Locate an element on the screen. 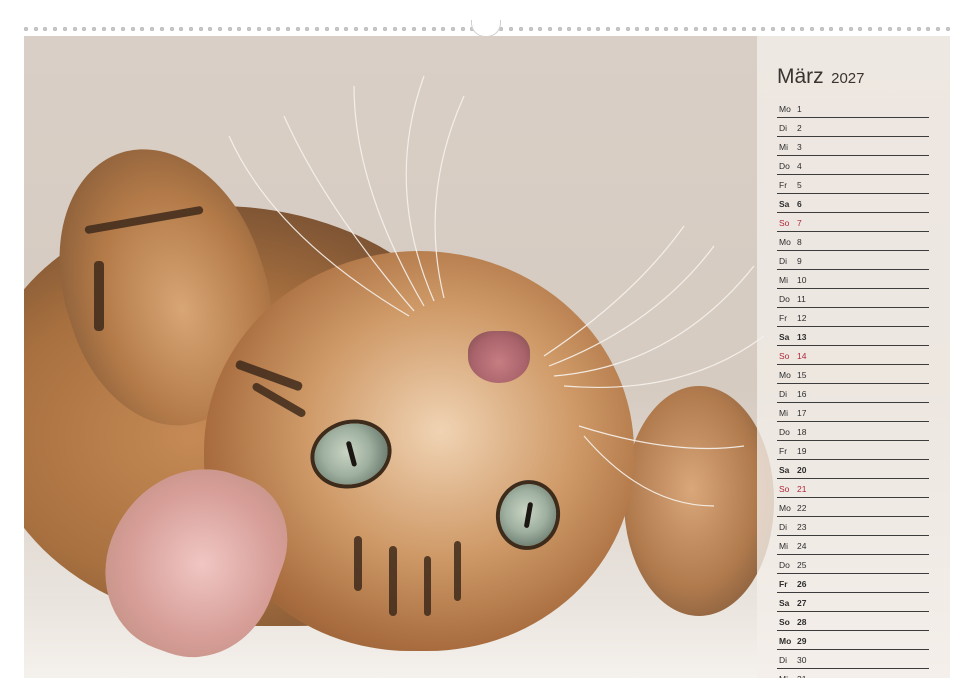  day-row: Di 2 is located at coordinates (853, 127).